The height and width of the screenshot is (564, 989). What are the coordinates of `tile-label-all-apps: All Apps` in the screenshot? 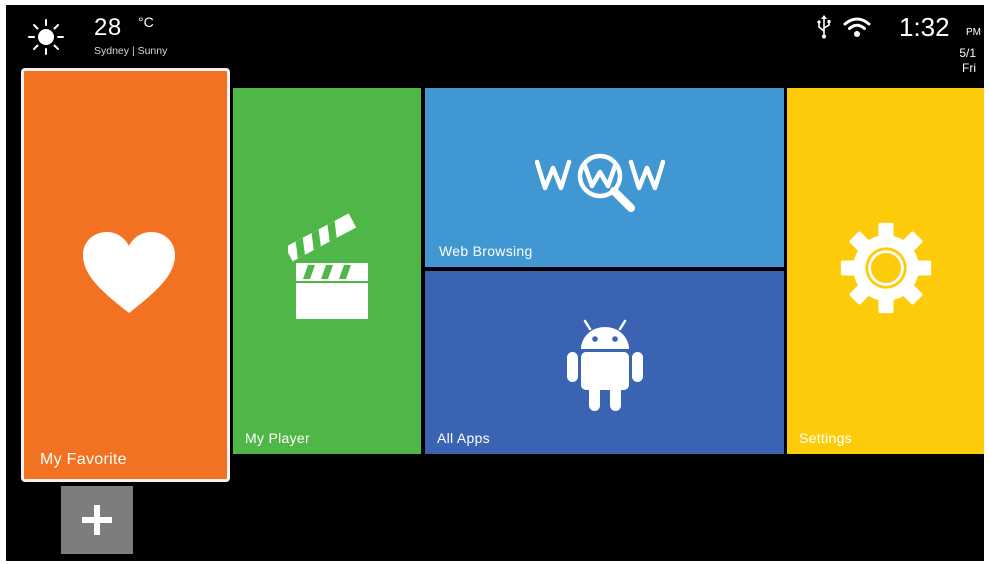 It's located at (463, 438).